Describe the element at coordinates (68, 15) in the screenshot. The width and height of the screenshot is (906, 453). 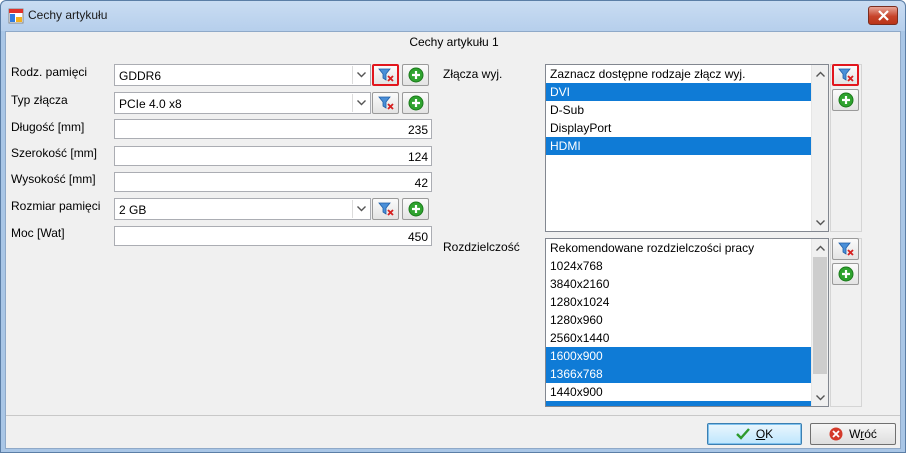
I see `window-title: Cechy artykułu` at that location.